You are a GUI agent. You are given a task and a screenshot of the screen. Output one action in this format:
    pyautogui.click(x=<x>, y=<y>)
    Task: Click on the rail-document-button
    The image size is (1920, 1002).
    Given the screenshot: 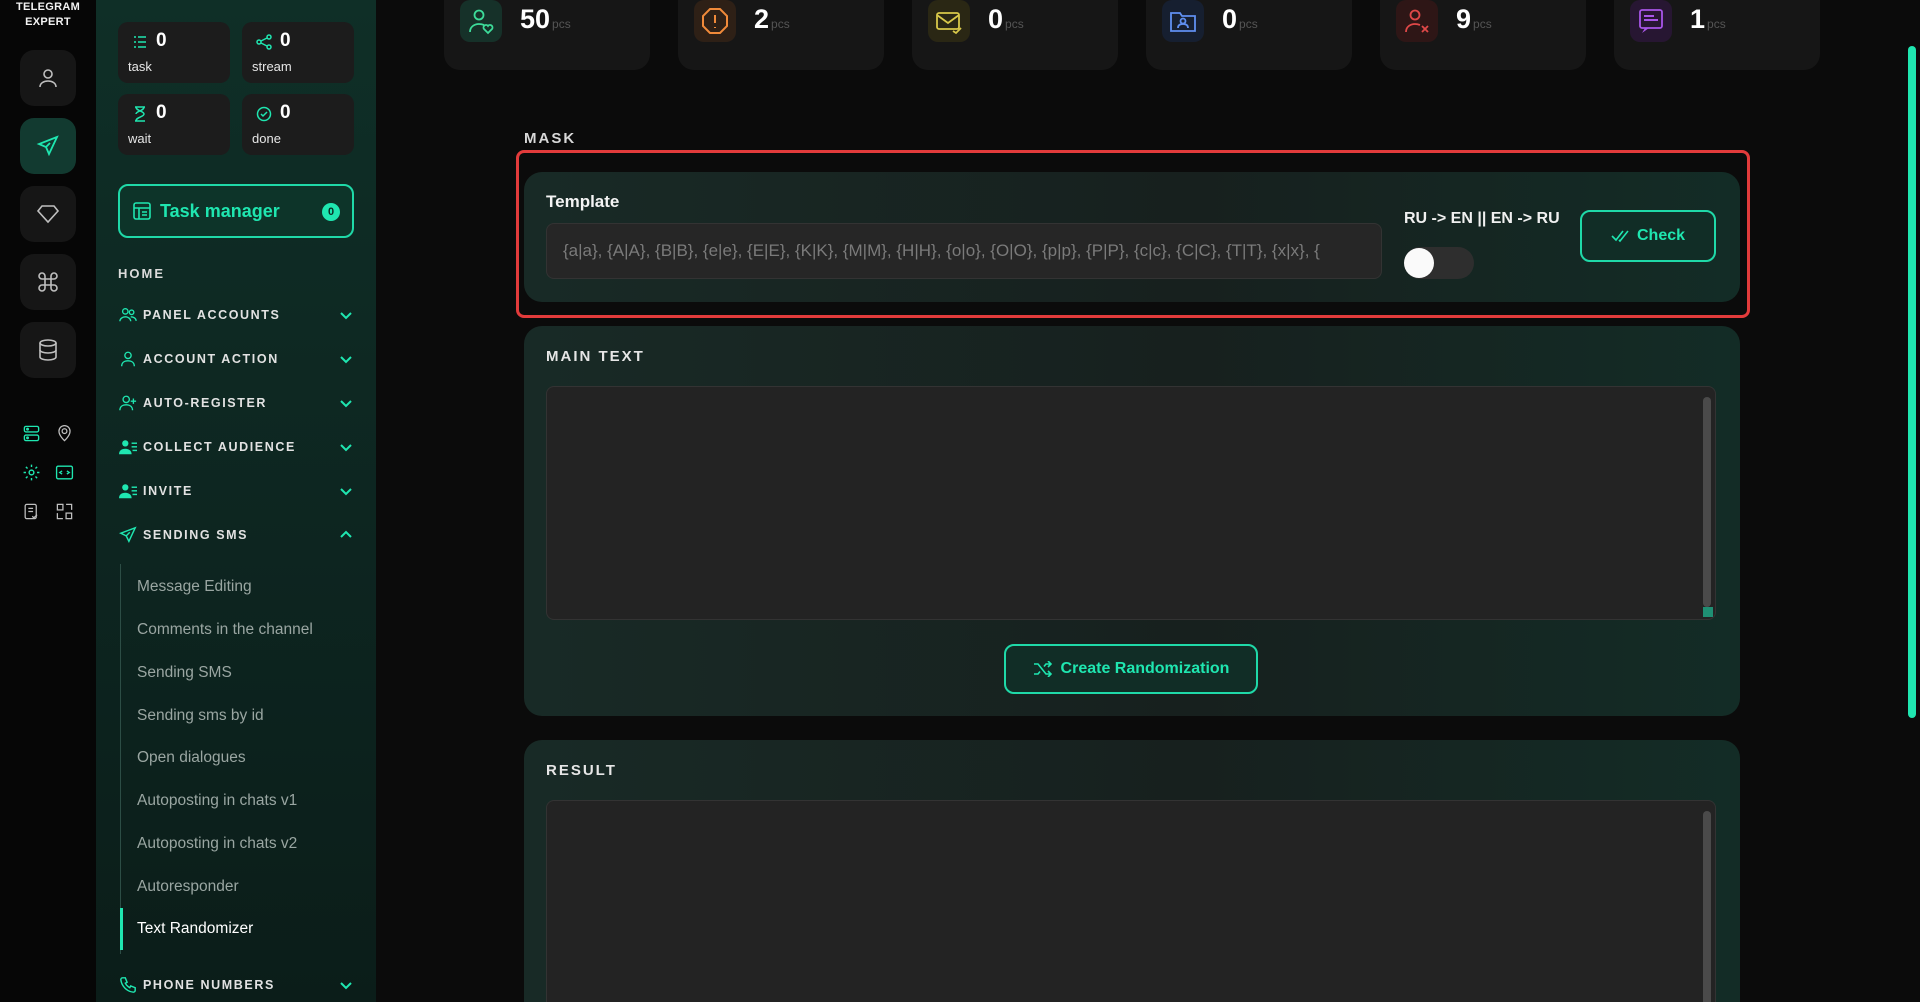 What is the action you would take?
    pyautogui.click(x=31, y=511)
    